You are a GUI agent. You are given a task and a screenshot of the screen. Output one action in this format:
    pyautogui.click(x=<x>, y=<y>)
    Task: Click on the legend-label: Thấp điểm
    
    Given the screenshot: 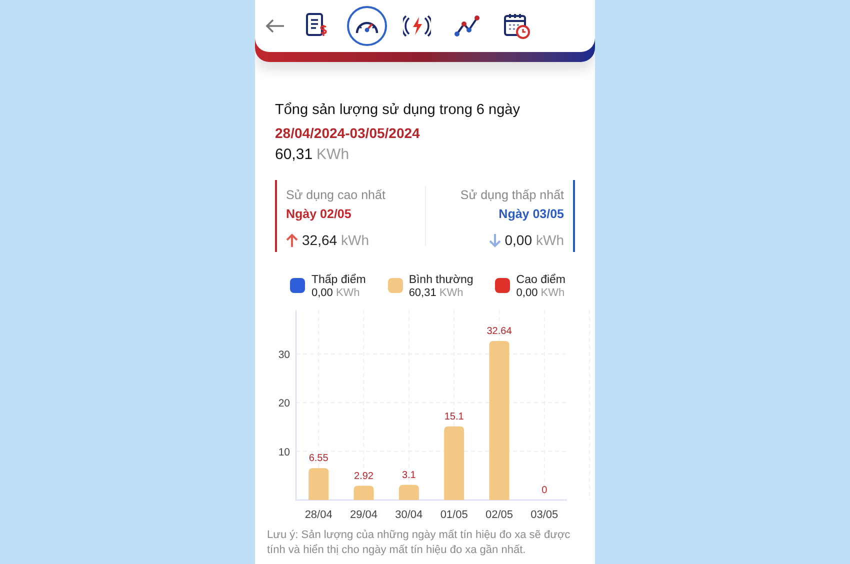 What is the action you would take?
    pyautogui.click(x=338, y=281)
    